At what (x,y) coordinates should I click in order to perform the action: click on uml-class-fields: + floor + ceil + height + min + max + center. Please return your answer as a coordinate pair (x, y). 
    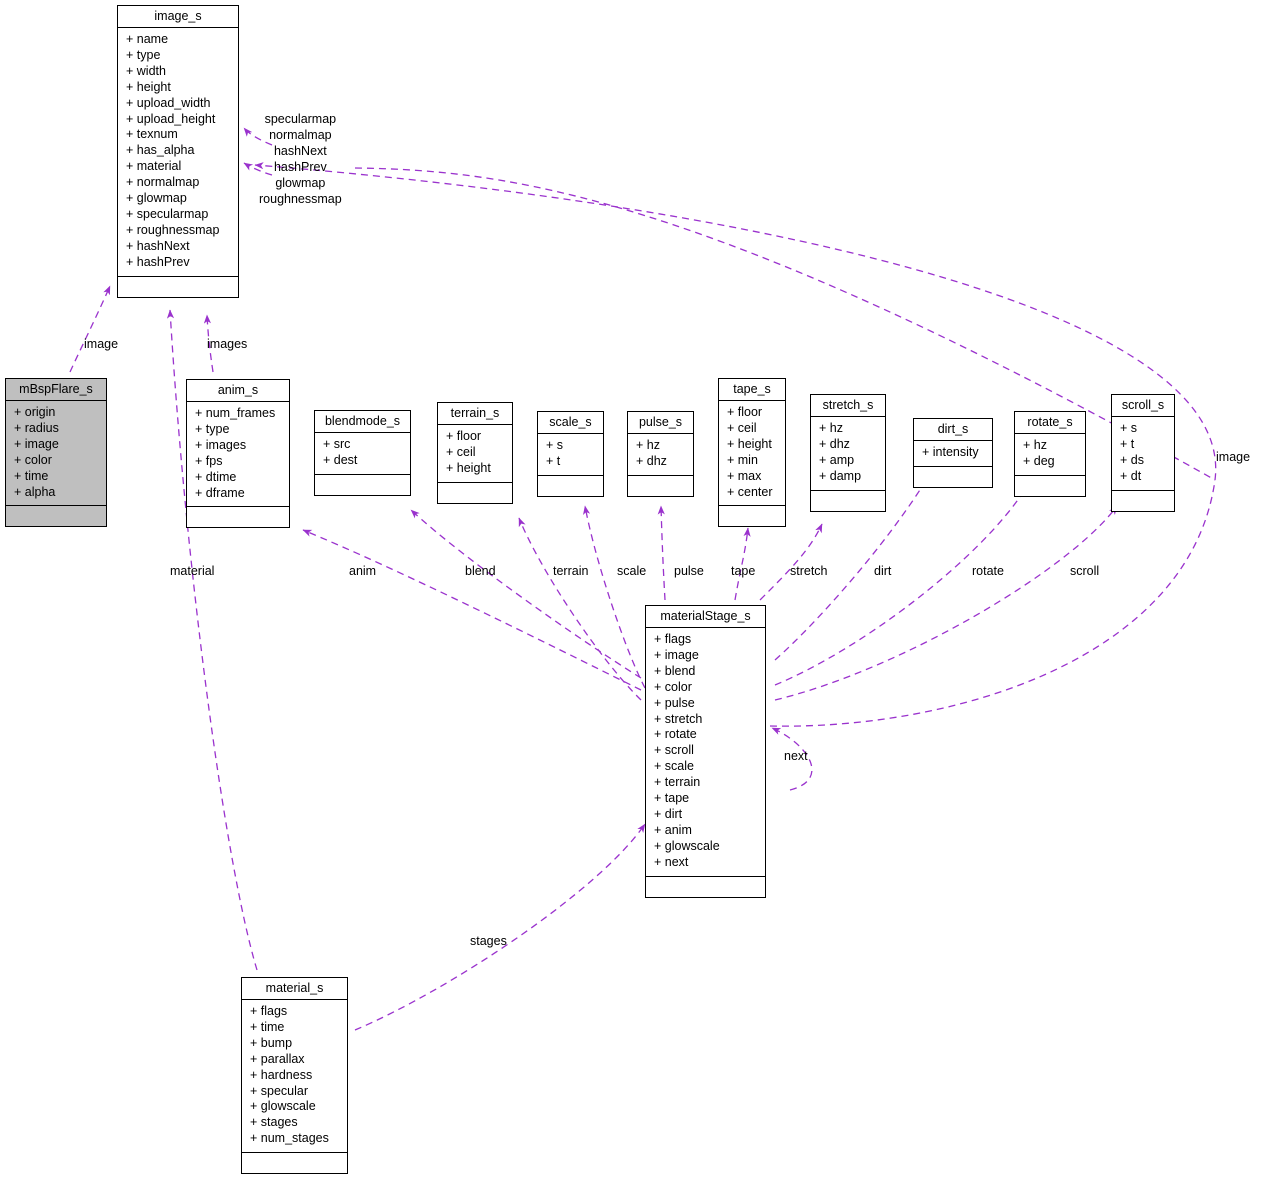
    Looking at the image, I should click on (752, 454).